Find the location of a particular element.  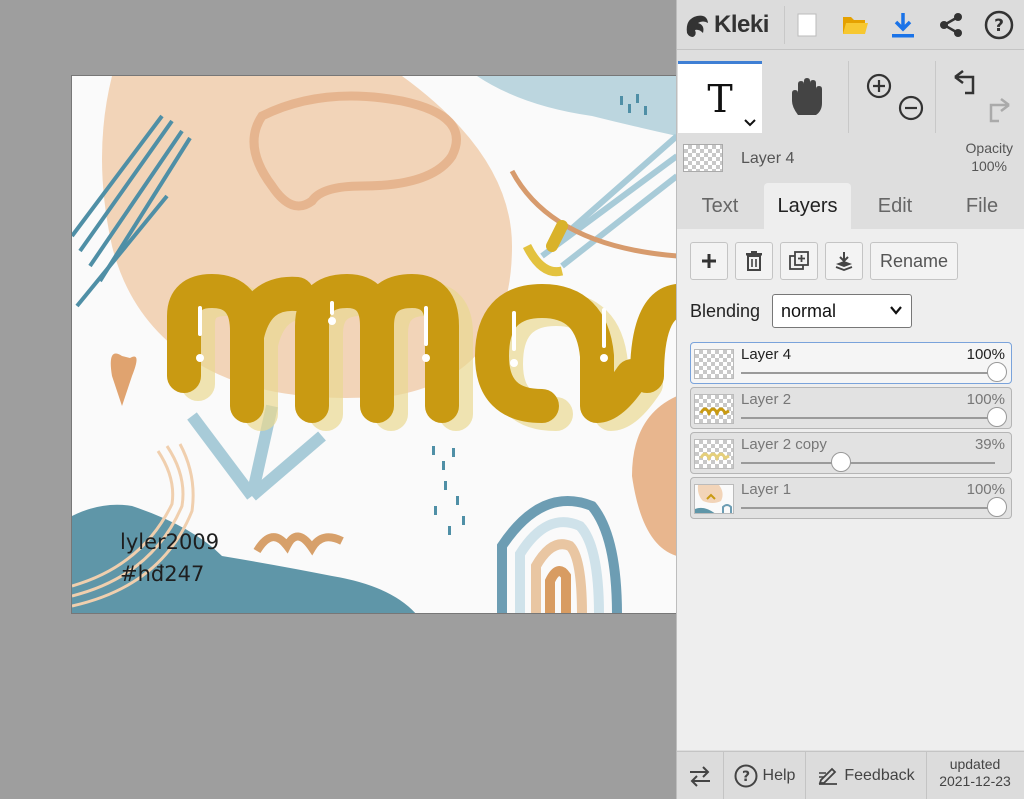

open-file-button is located at coordinates (855, 25).